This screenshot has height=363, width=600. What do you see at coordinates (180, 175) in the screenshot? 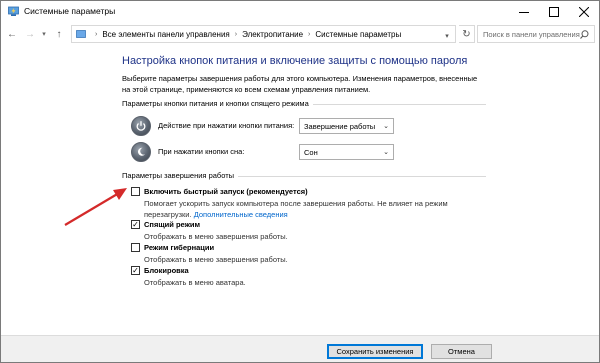
I see `group-label: Параметры завершения работы` at bounding box center [180, 175].